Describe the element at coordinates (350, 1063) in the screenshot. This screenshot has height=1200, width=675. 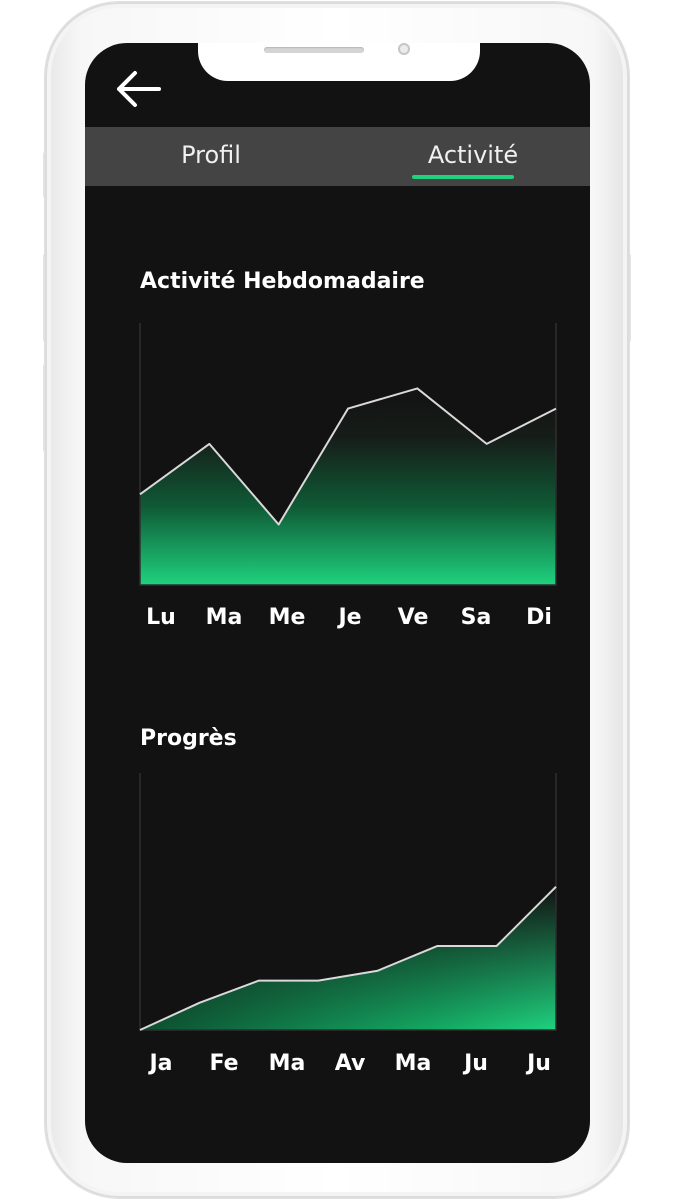
I see `x-tick-label: Av` at that location.